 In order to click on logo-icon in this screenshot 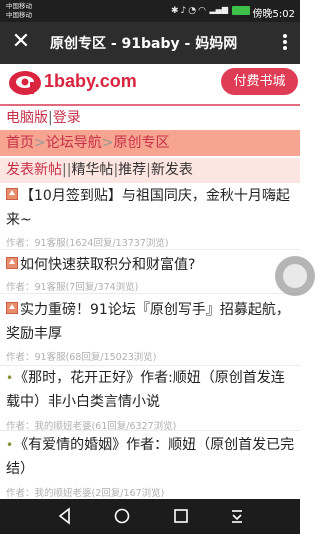, I will do `click(25, 83)`.